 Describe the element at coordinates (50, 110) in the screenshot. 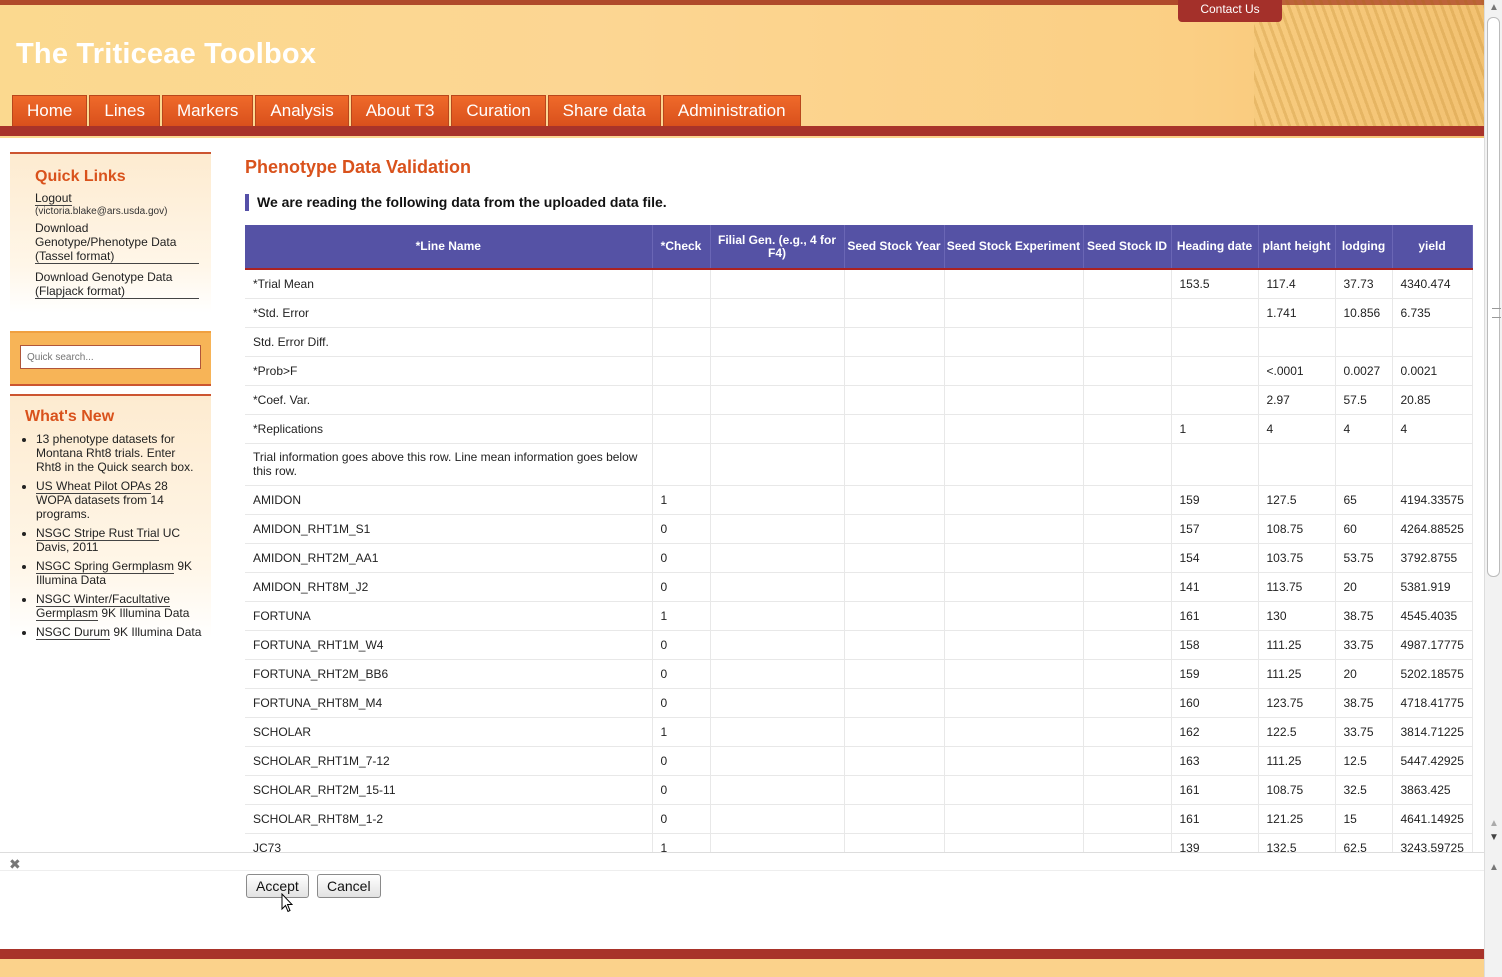

I see `nav-home: Home` at that location.